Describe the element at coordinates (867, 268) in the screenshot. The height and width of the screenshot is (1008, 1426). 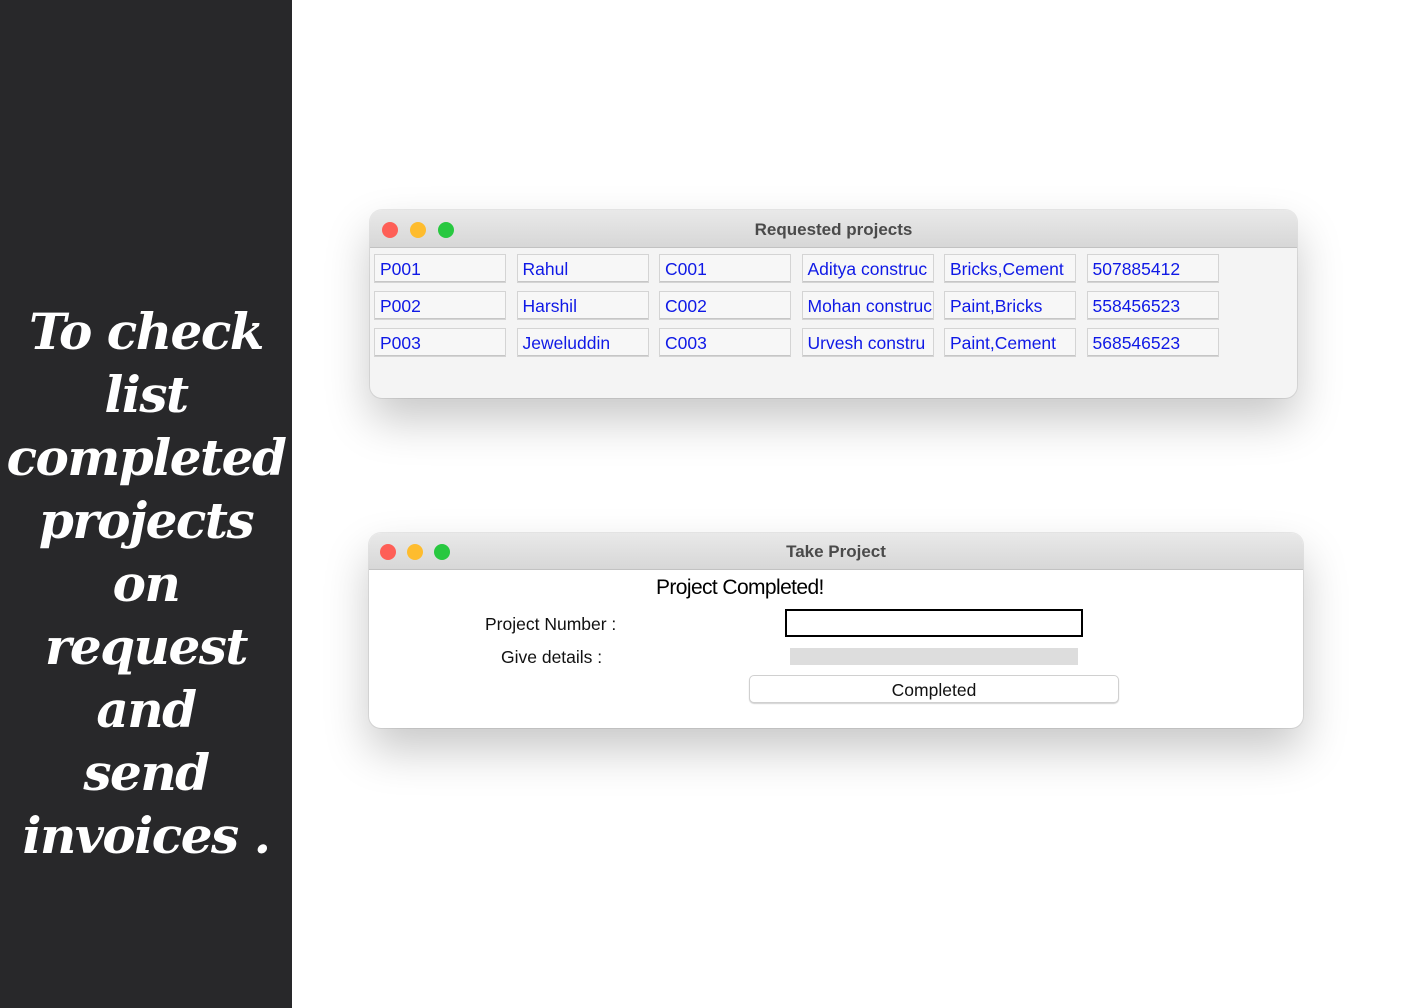
I see `company-name-cell: Aditya construc` at that location.